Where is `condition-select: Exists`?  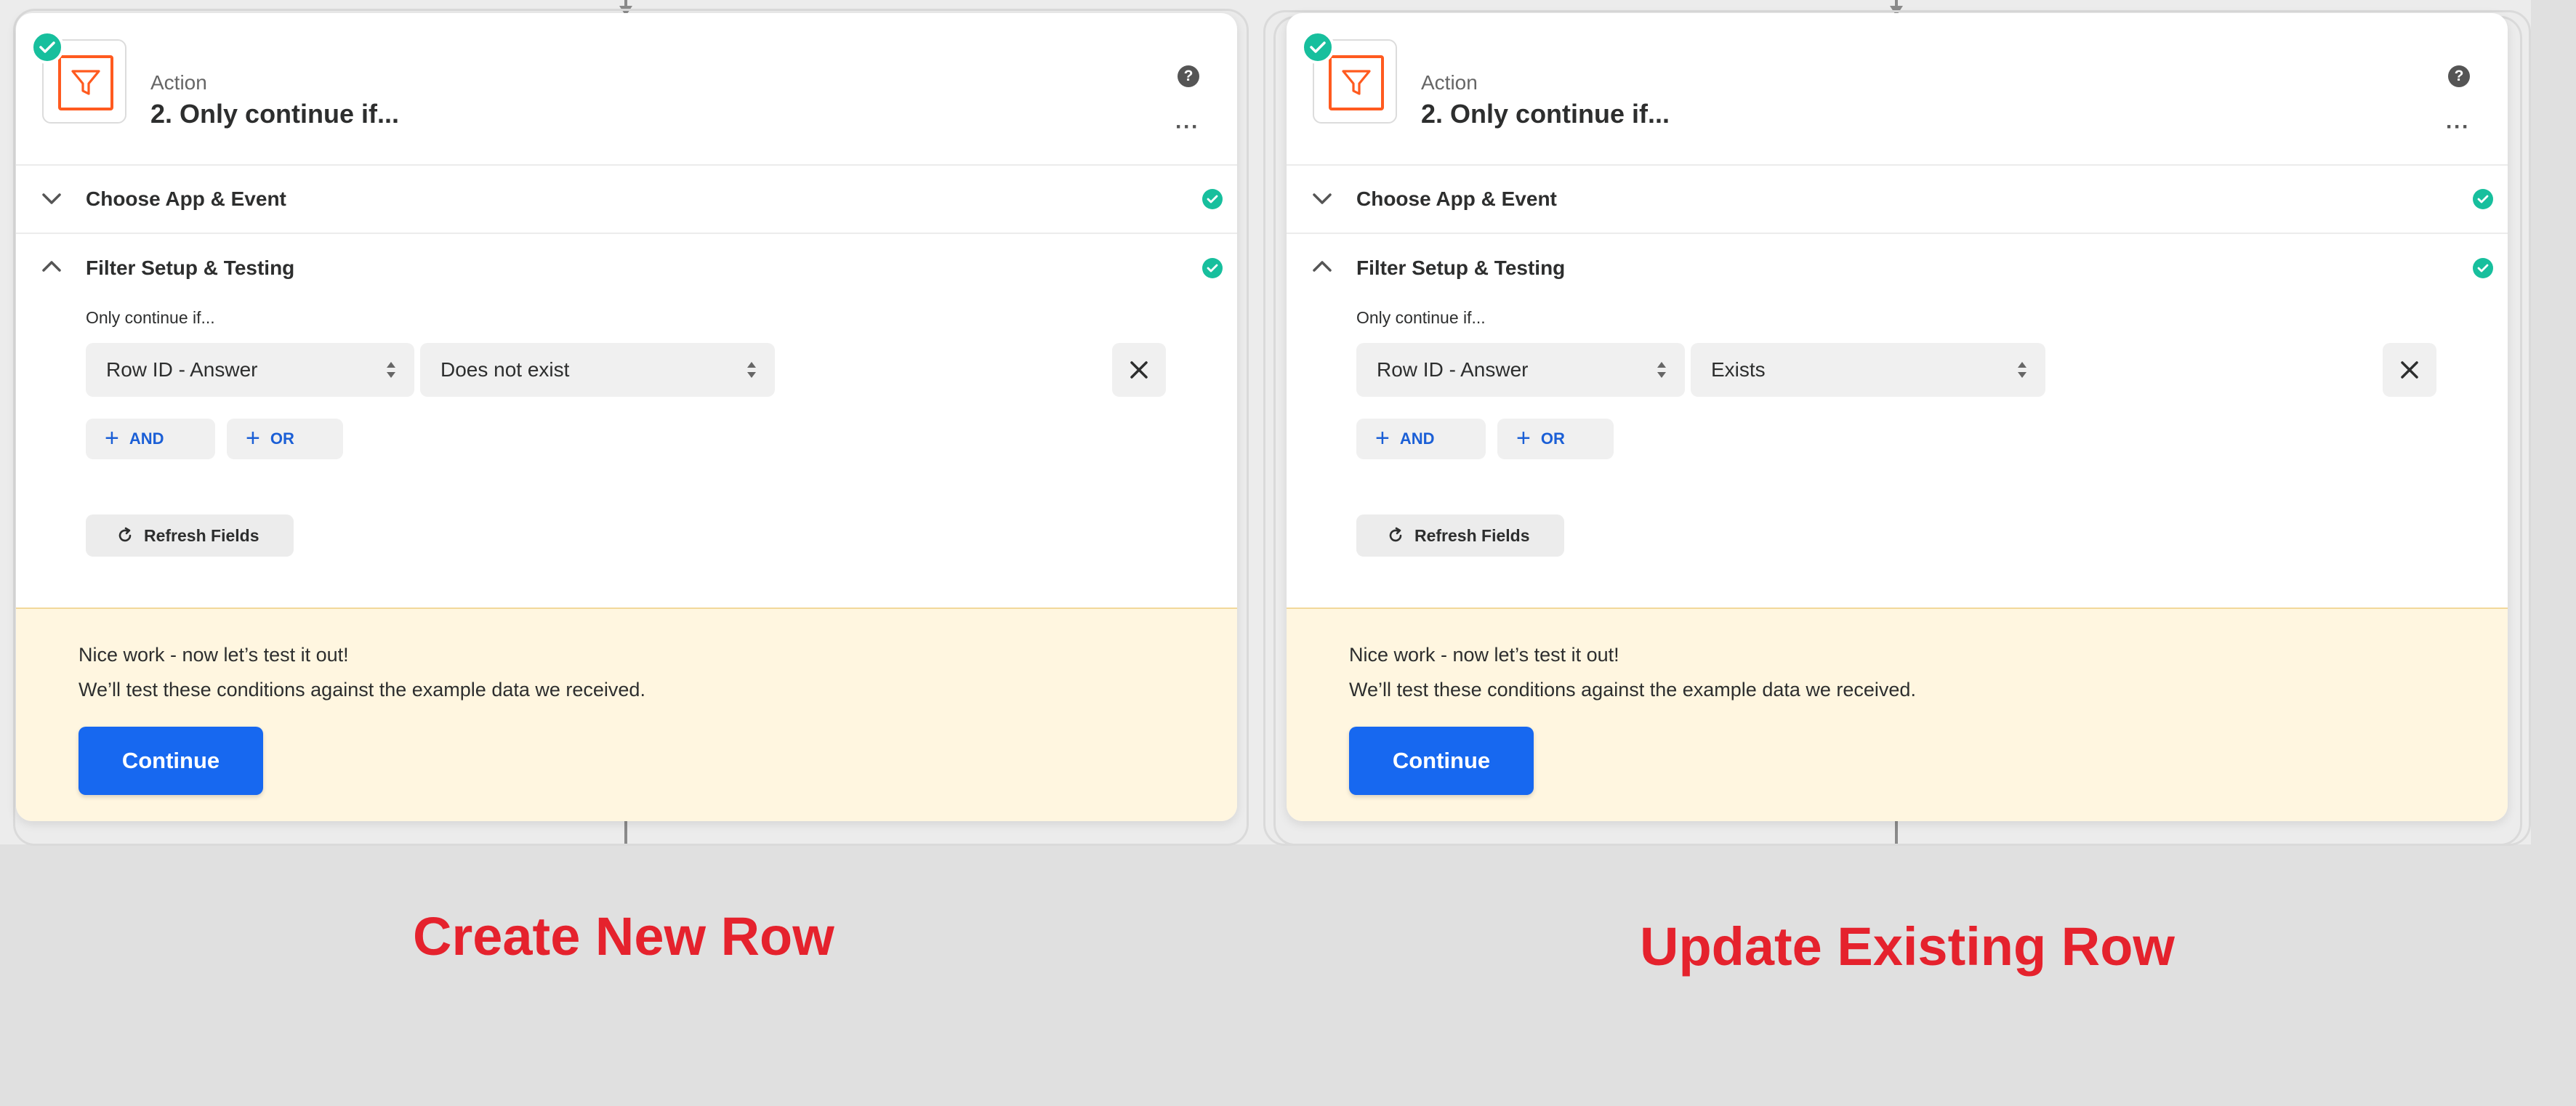 condition-select: Exists is located at coordinates (1868, 370).